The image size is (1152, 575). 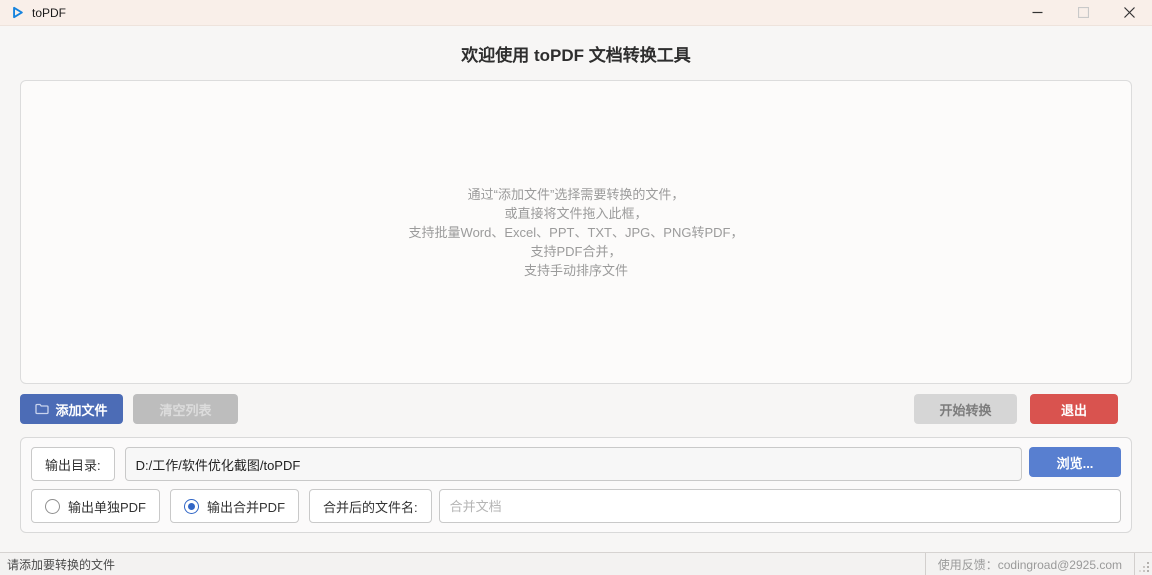 I want to click on dropzone-hint-line: 或直接将文件拖入此框，, so click(x=576, y=213).